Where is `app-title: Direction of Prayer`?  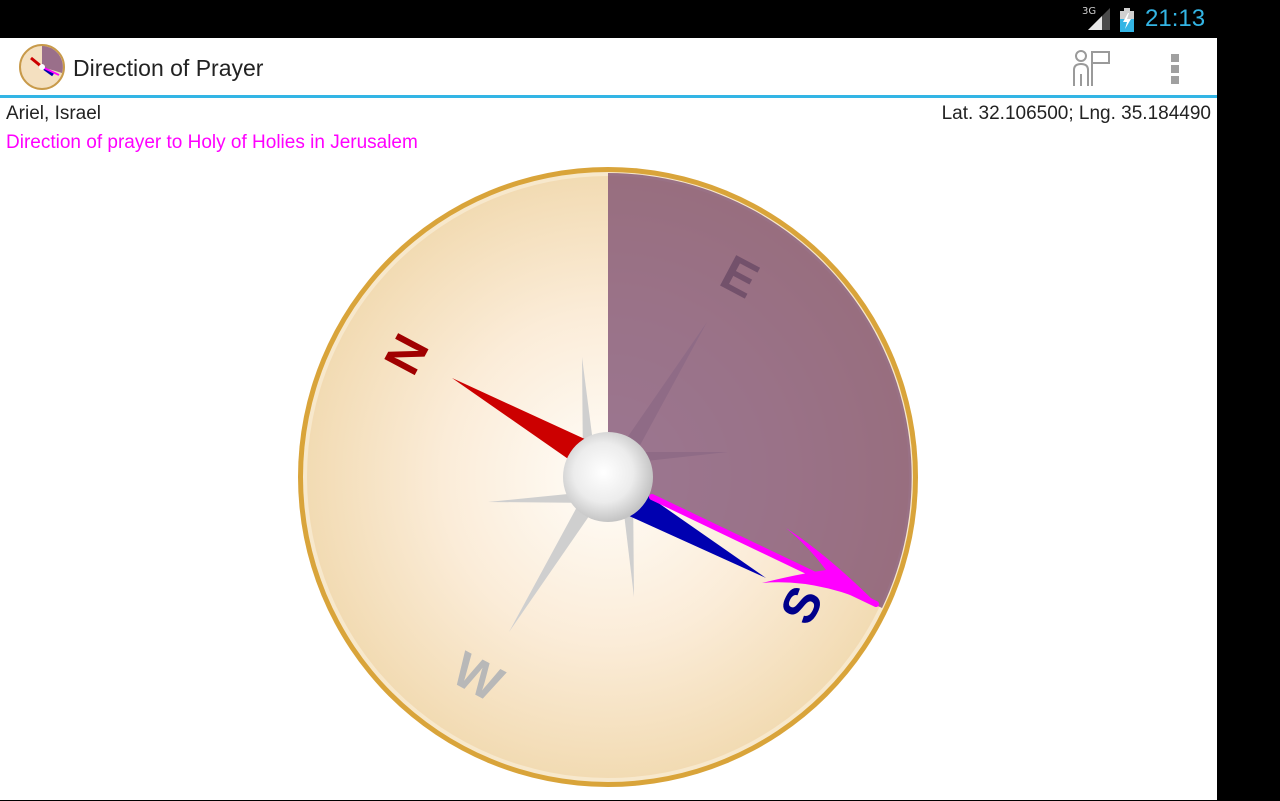
app-title: Direction of Prayer is located at coordinates (168, 68).